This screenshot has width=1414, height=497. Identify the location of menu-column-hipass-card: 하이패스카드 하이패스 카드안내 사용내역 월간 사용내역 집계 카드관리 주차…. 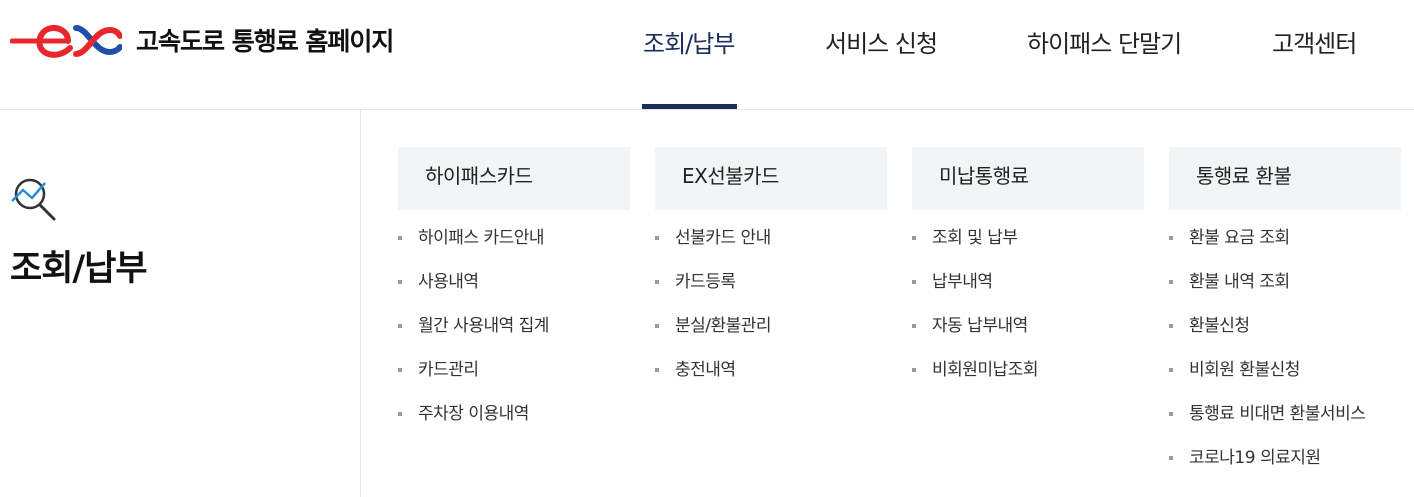
(514, 297).